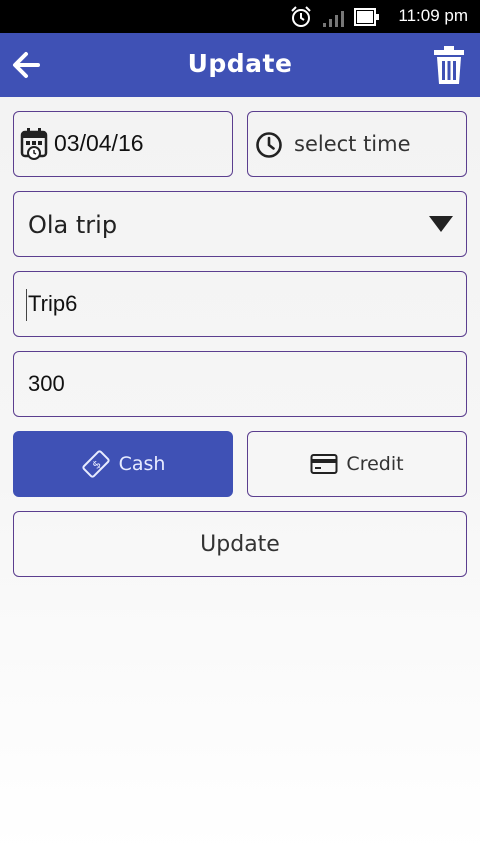  Describe the element at coordinates (352, 144) in the screenshot. I see `time-placeholder: select time` at that location.